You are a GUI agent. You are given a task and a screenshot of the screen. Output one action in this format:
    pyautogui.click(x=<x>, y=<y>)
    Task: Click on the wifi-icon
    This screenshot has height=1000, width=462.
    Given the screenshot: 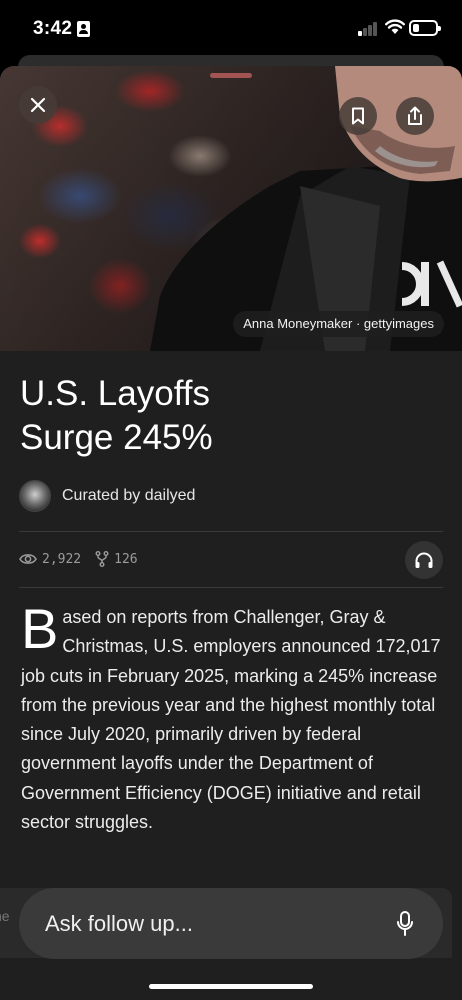 What is the action you would take?
    pyautogui.click(x=395, y=26)
    